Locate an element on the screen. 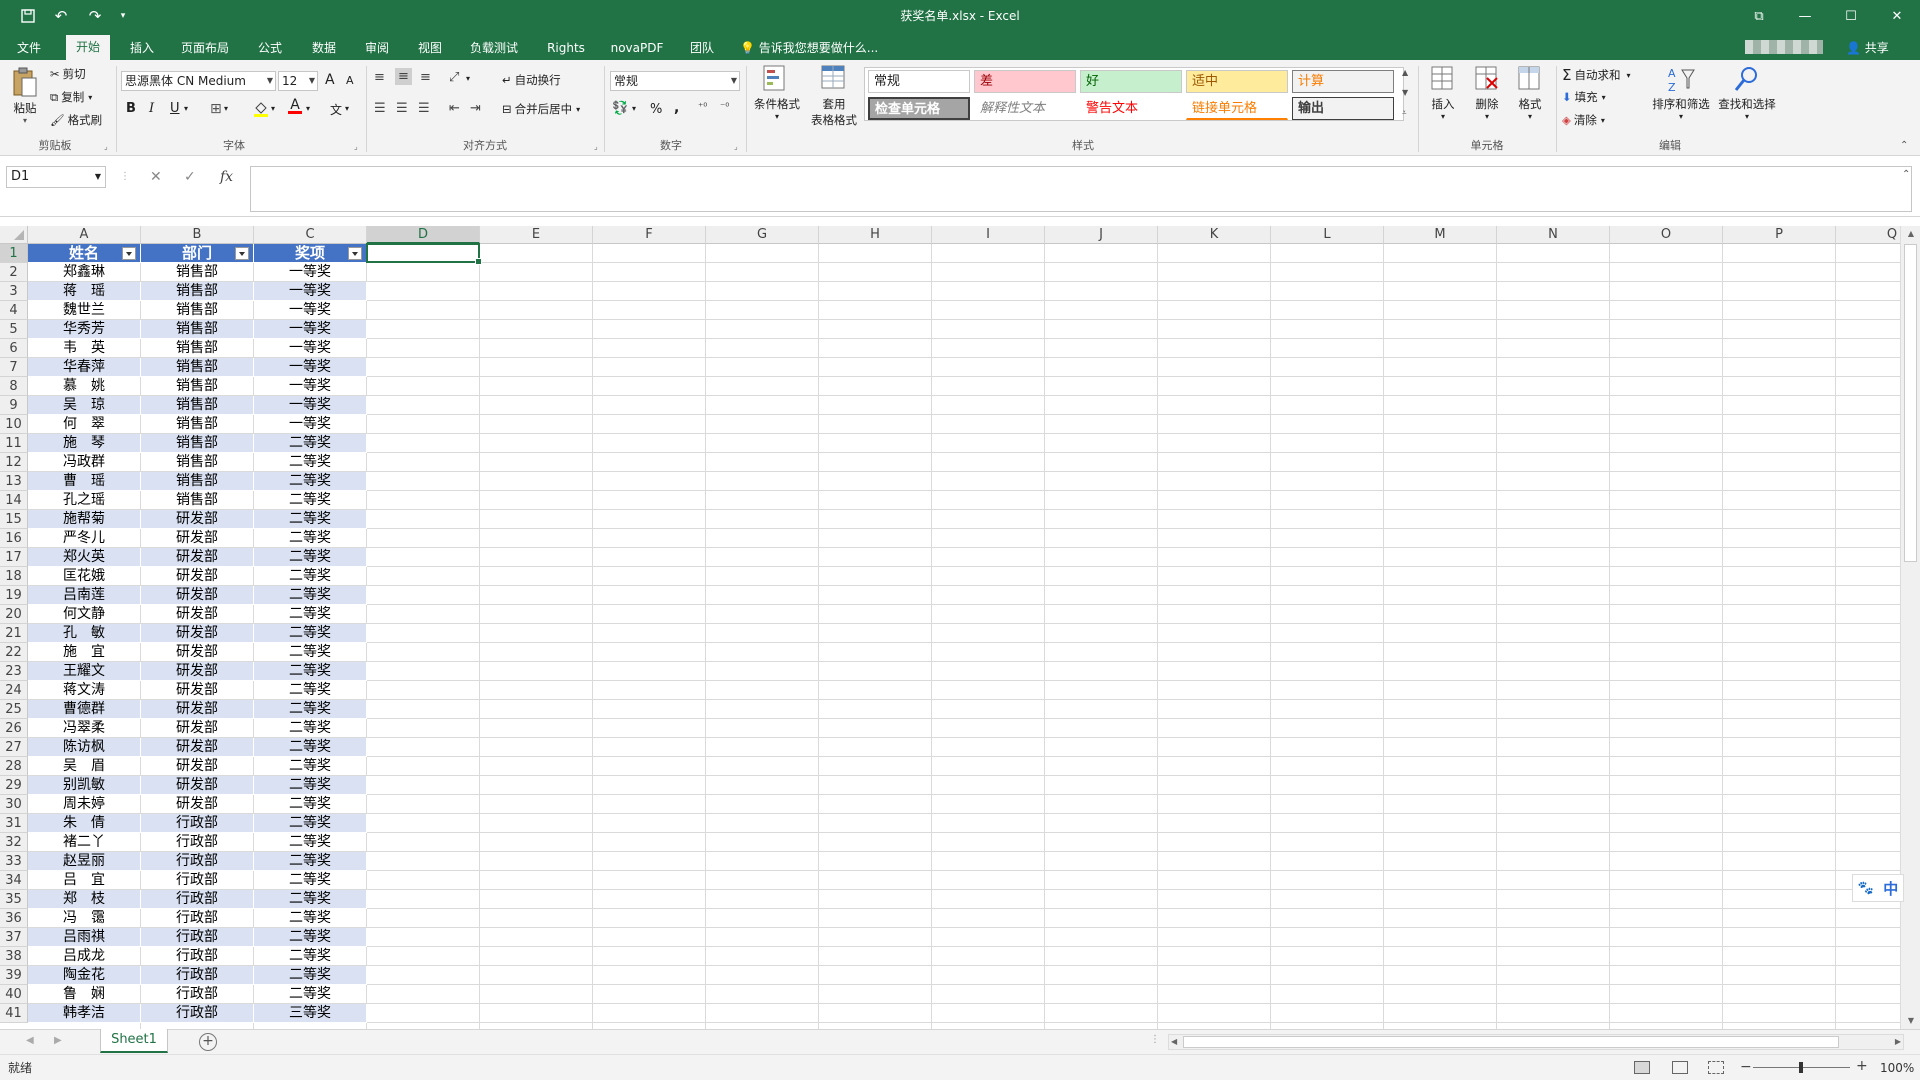 This screenshot has height=1080, width=1920. column-header-g: G is located at coordinates (762, 235).